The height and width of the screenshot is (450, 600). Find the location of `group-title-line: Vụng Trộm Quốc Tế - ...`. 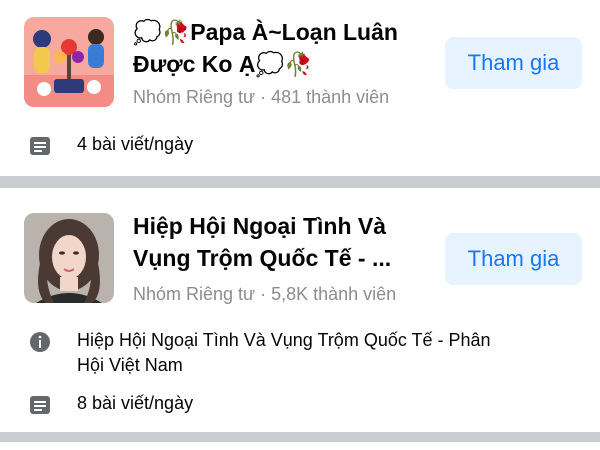

group-title-line: Vụng Trộm Quốc Tế - ... is located at coordinates (262, 258).